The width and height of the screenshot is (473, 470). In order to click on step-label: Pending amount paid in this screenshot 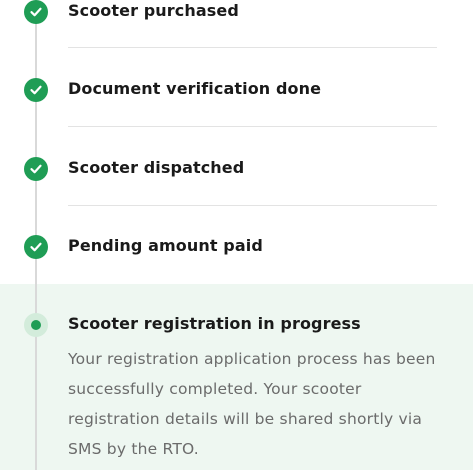, I will do `click(165, 245)`.